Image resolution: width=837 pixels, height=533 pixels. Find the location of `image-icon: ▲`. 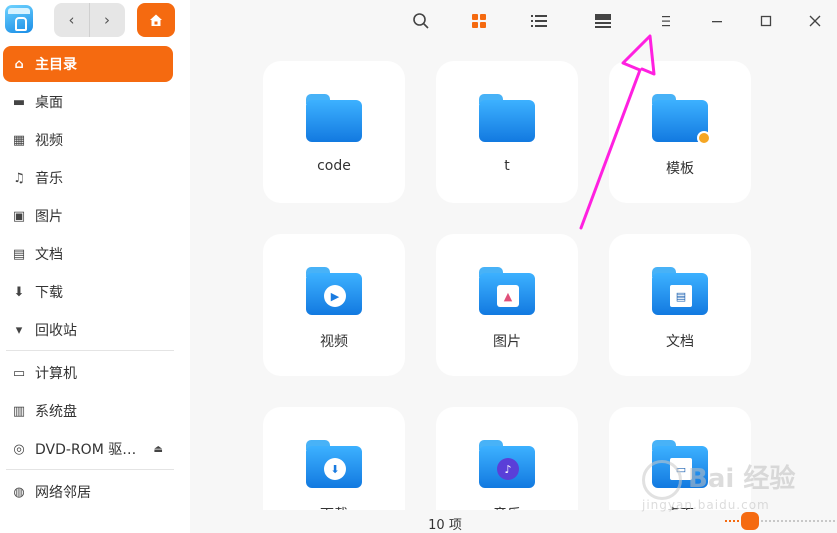

image-icon: ▲ is located at coordinates (508, 296).